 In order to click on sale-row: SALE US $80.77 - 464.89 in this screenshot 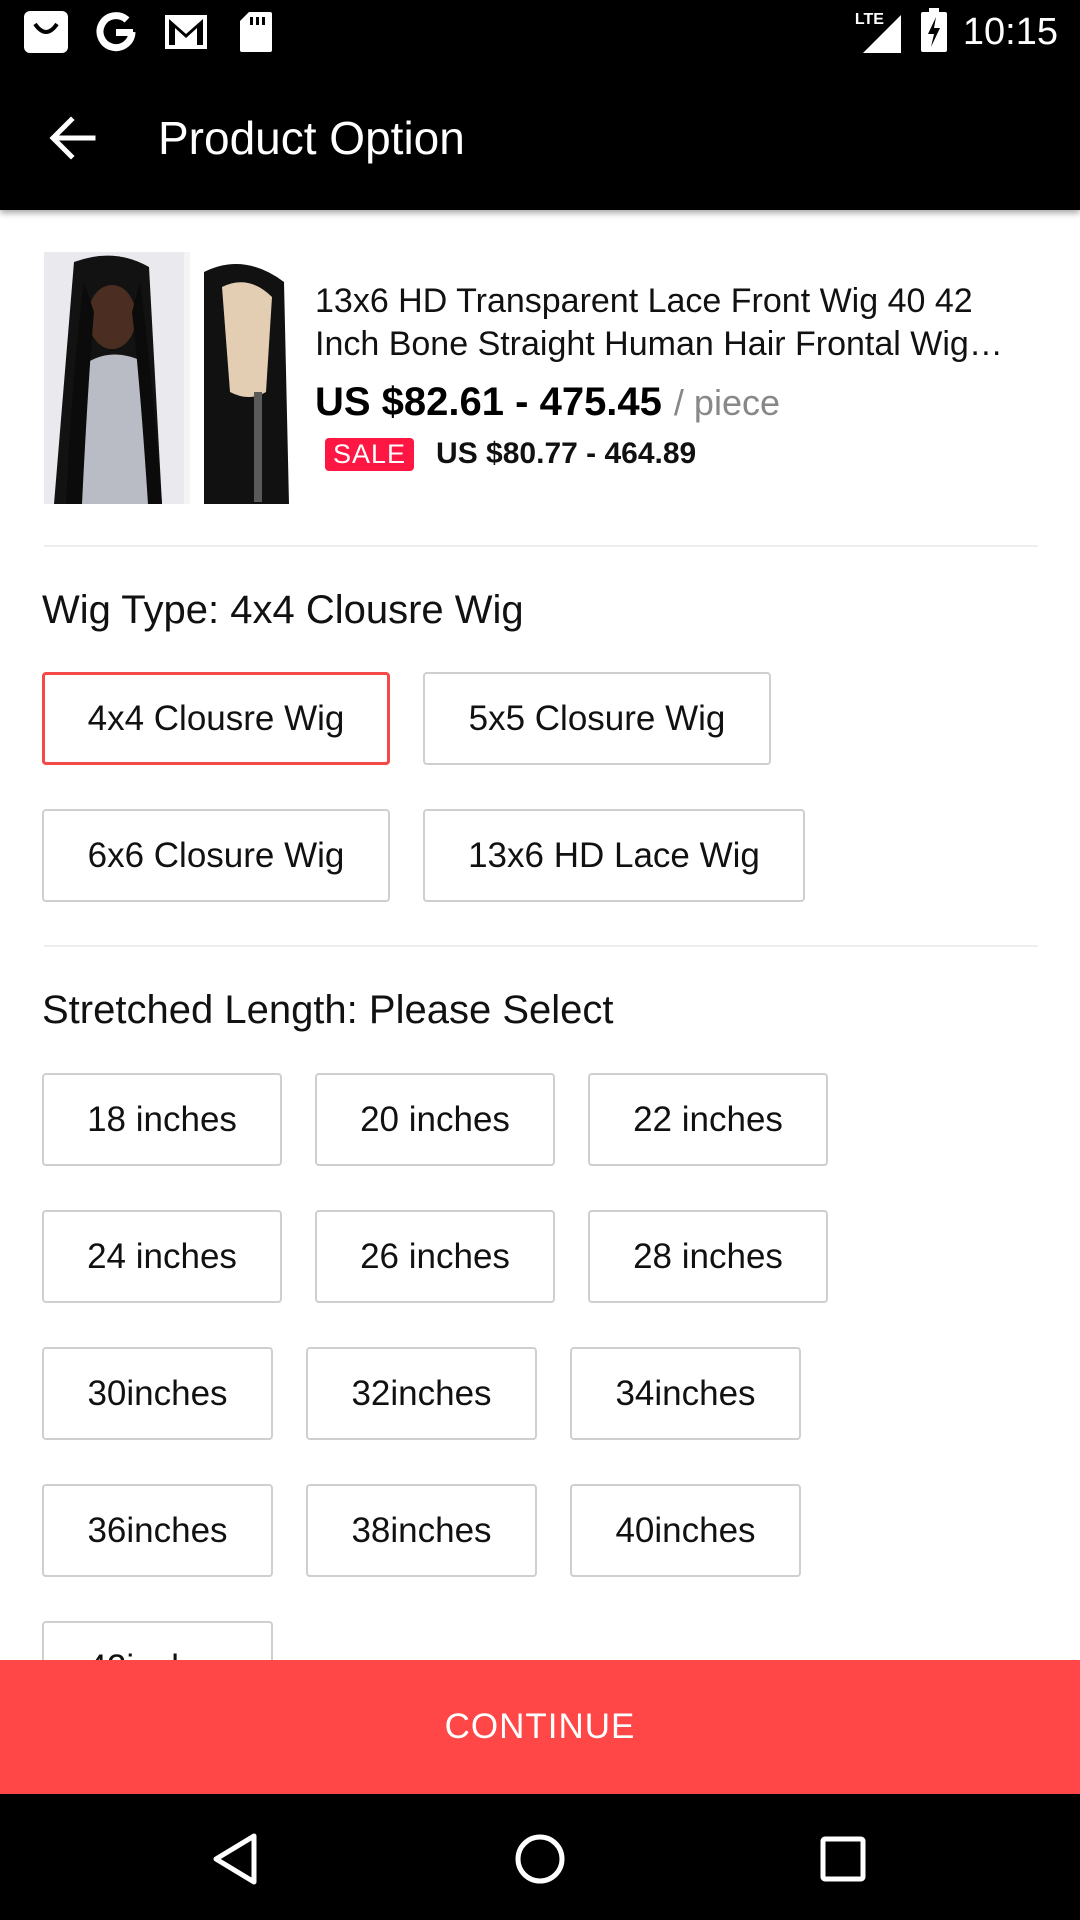, I will do `click(510, 454)`.